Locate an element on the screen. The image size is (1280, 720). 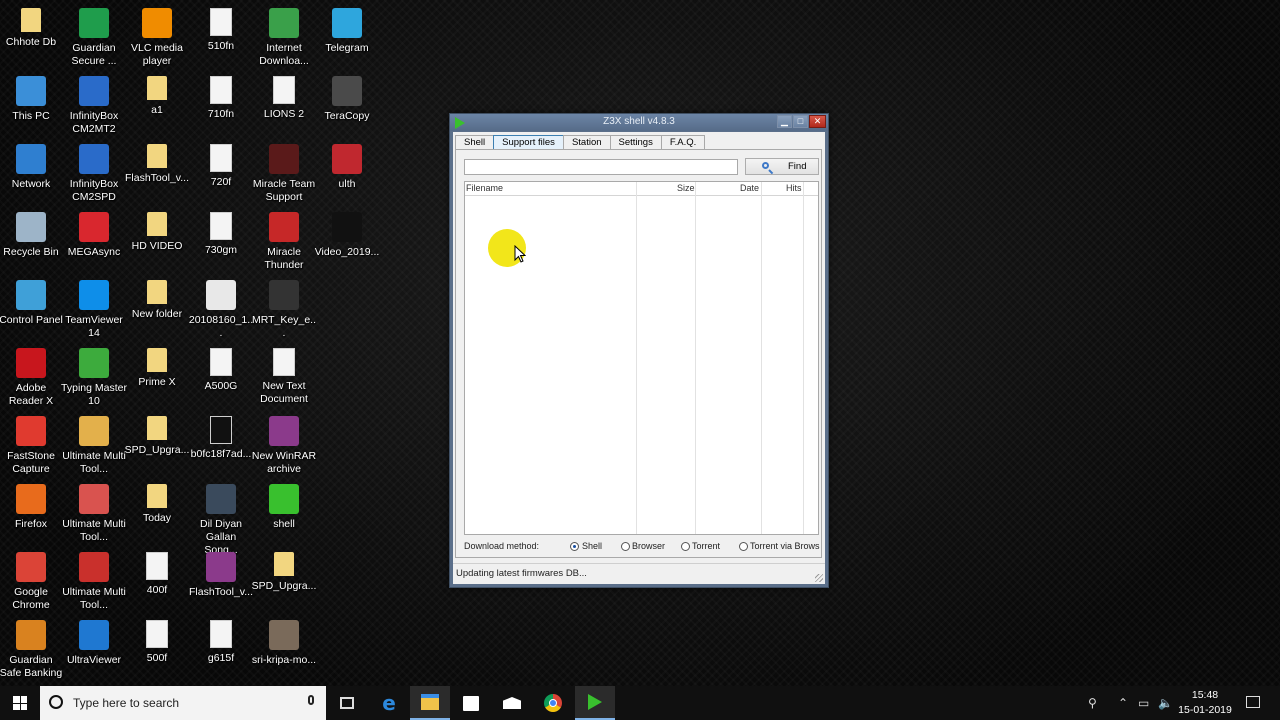
radio-shell is located at coordinates (574, 546).